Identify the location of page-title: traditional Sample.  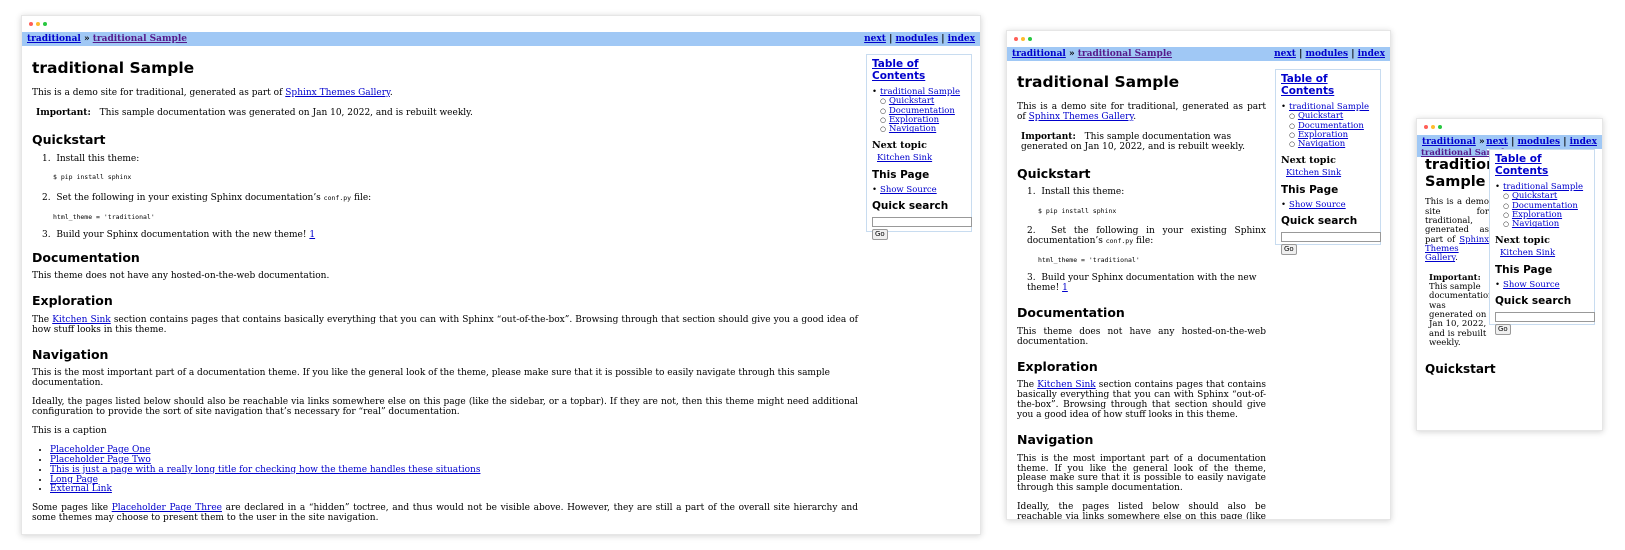
(1098, 82).